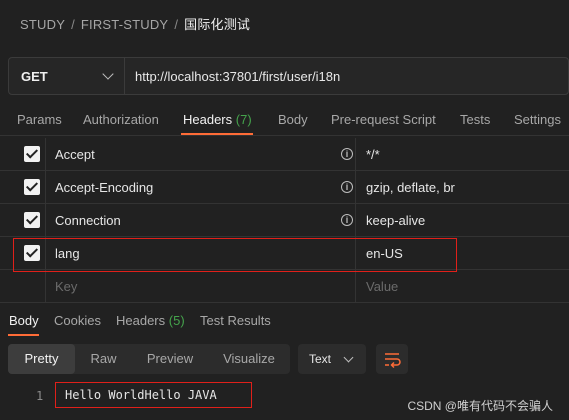 This screenshot has width=569, height=420. I want to click on wrap-lines-icon, so click(393, 361).